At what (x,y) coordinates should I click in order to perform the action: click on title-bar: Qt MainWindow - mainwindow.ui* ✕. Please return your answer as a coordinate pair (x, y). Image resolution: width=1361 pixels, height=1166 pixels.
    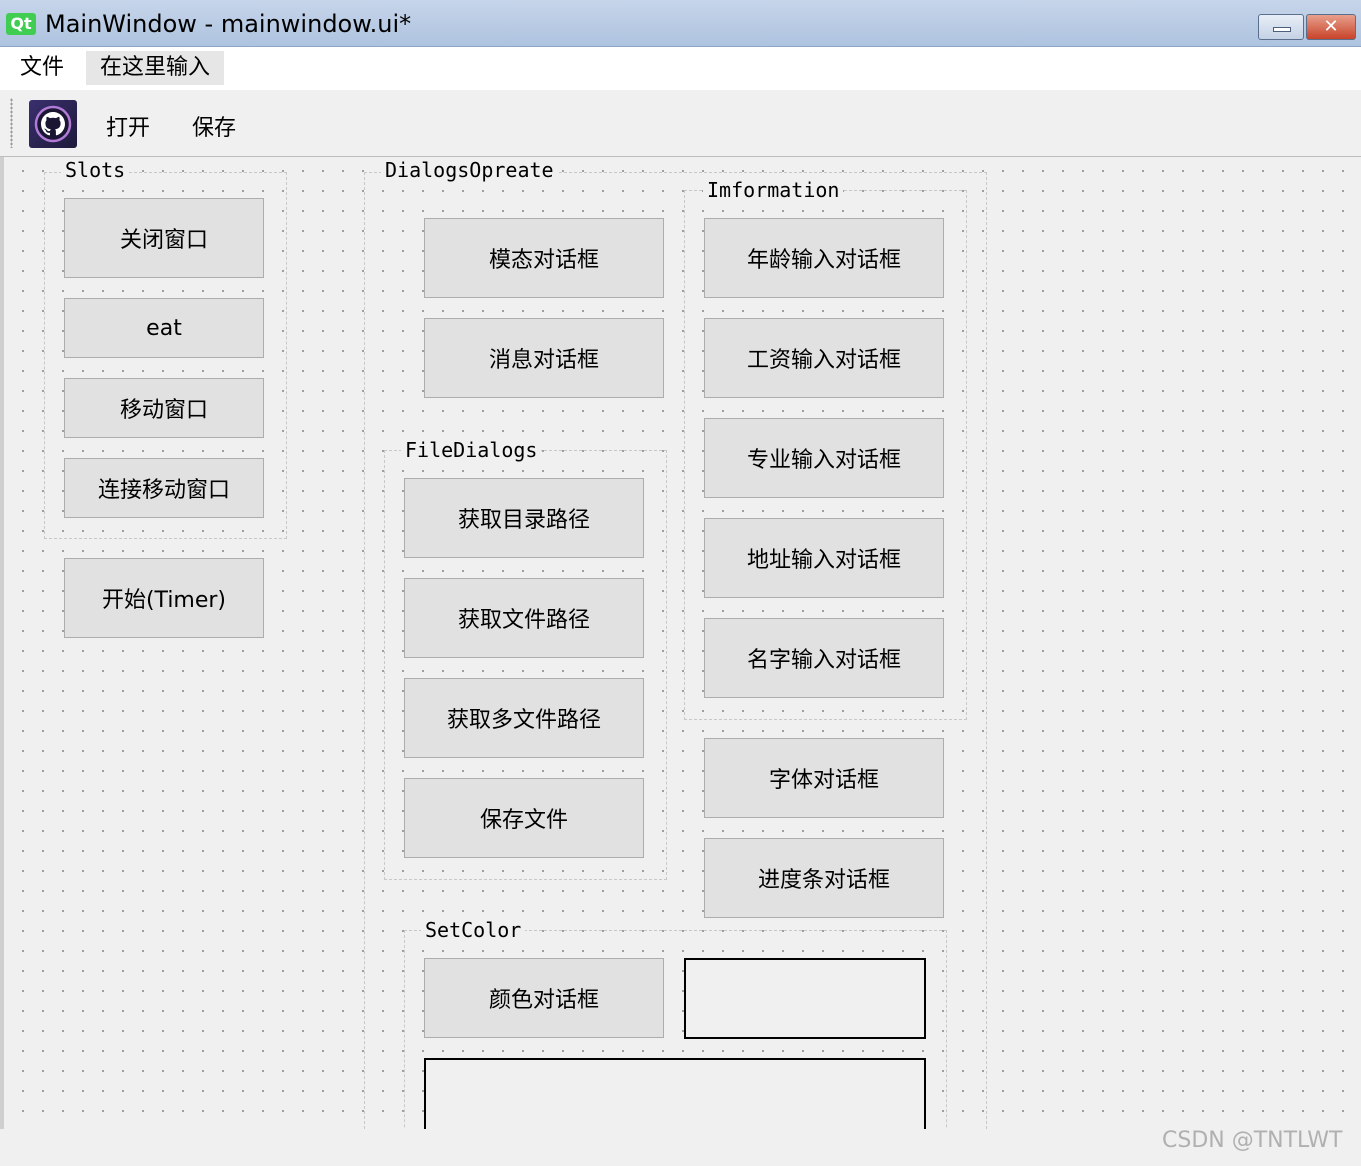
    Looking at the image, I should click on (680, 23).